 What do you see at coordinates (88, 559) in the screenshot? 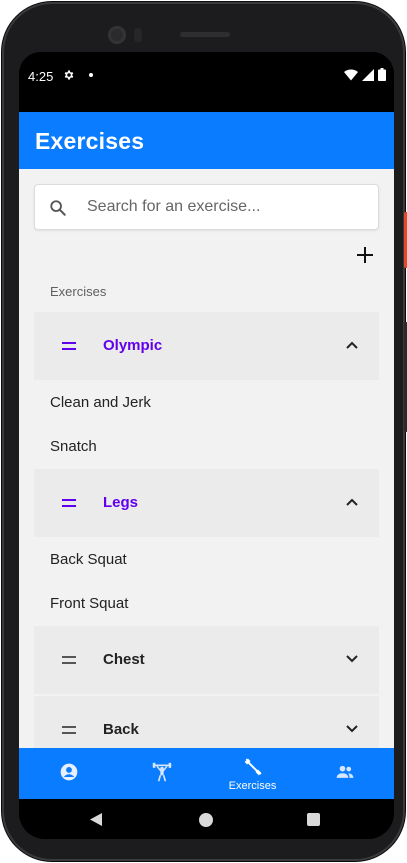
I see `exercise-label: Back Squat` at bounding box center [88, 559].